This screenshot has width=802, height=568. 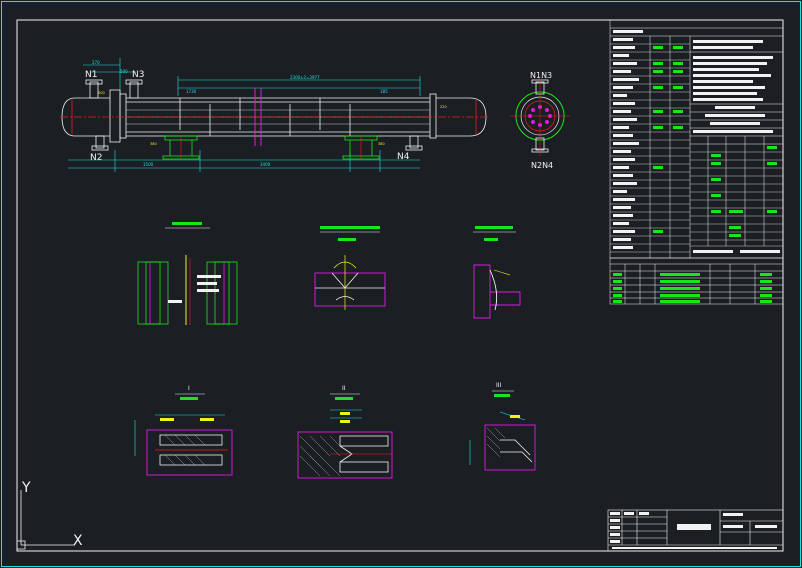 What do you see at coordinates (443, 107) in the screenshot?
I see `svg-text: 220` at bounding box center [443, 107].